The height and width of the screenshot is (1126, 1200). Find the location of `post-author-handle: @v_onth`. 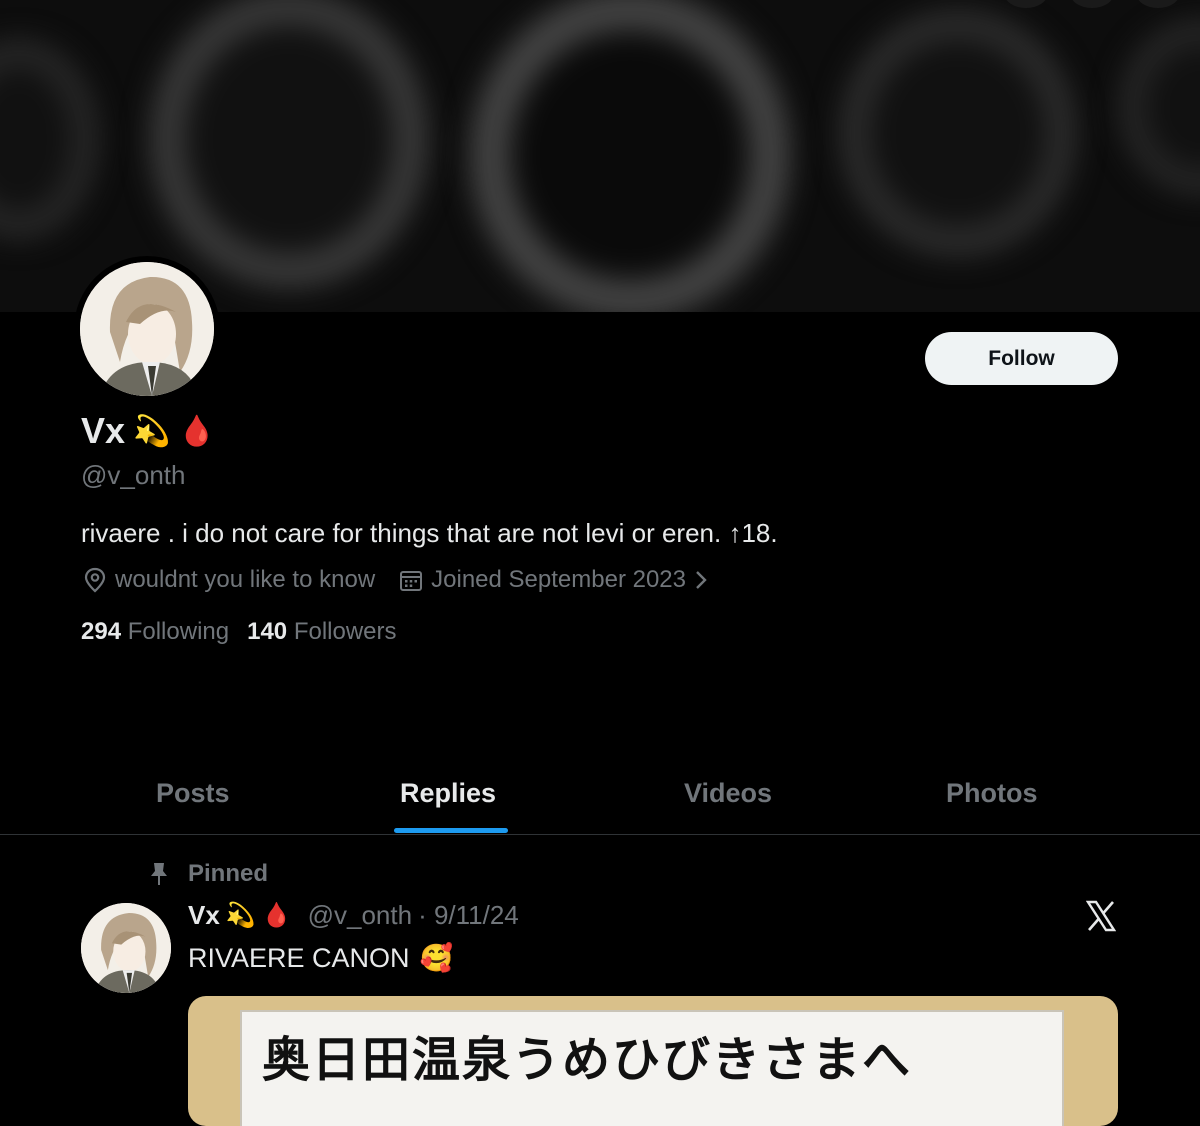

post-author-handle: @v_onth is located at coordinates (360, 915).